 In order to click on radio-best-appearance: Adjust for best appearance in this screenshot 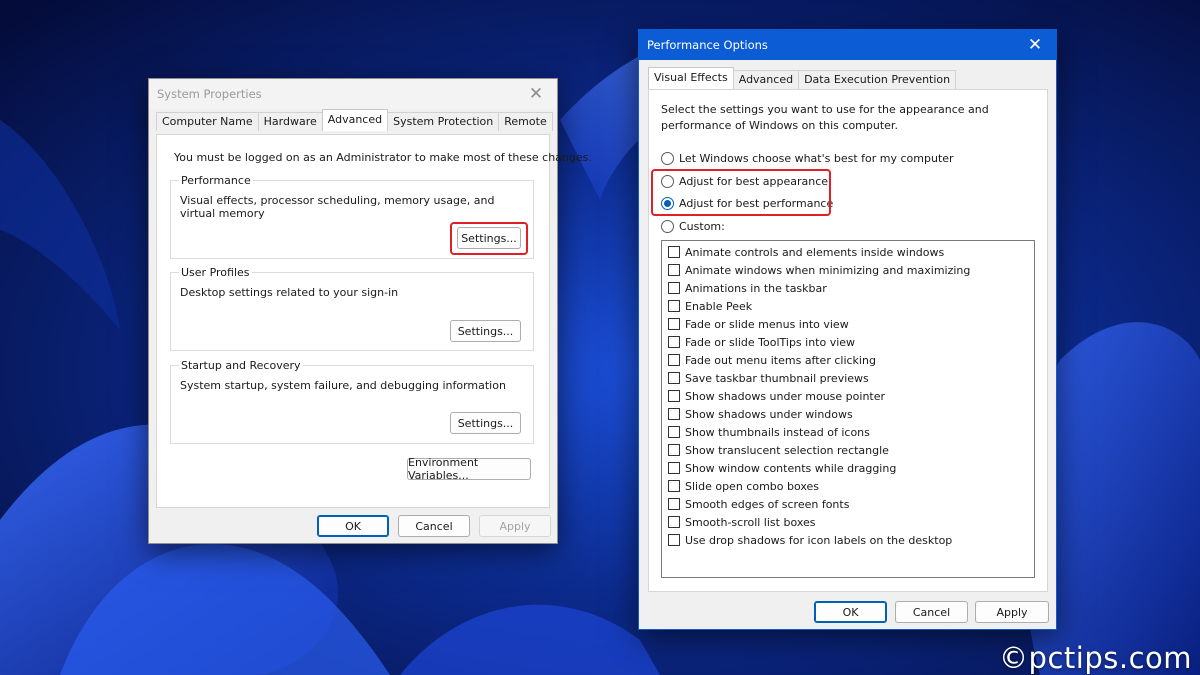, I will do `click(744, 181)`.